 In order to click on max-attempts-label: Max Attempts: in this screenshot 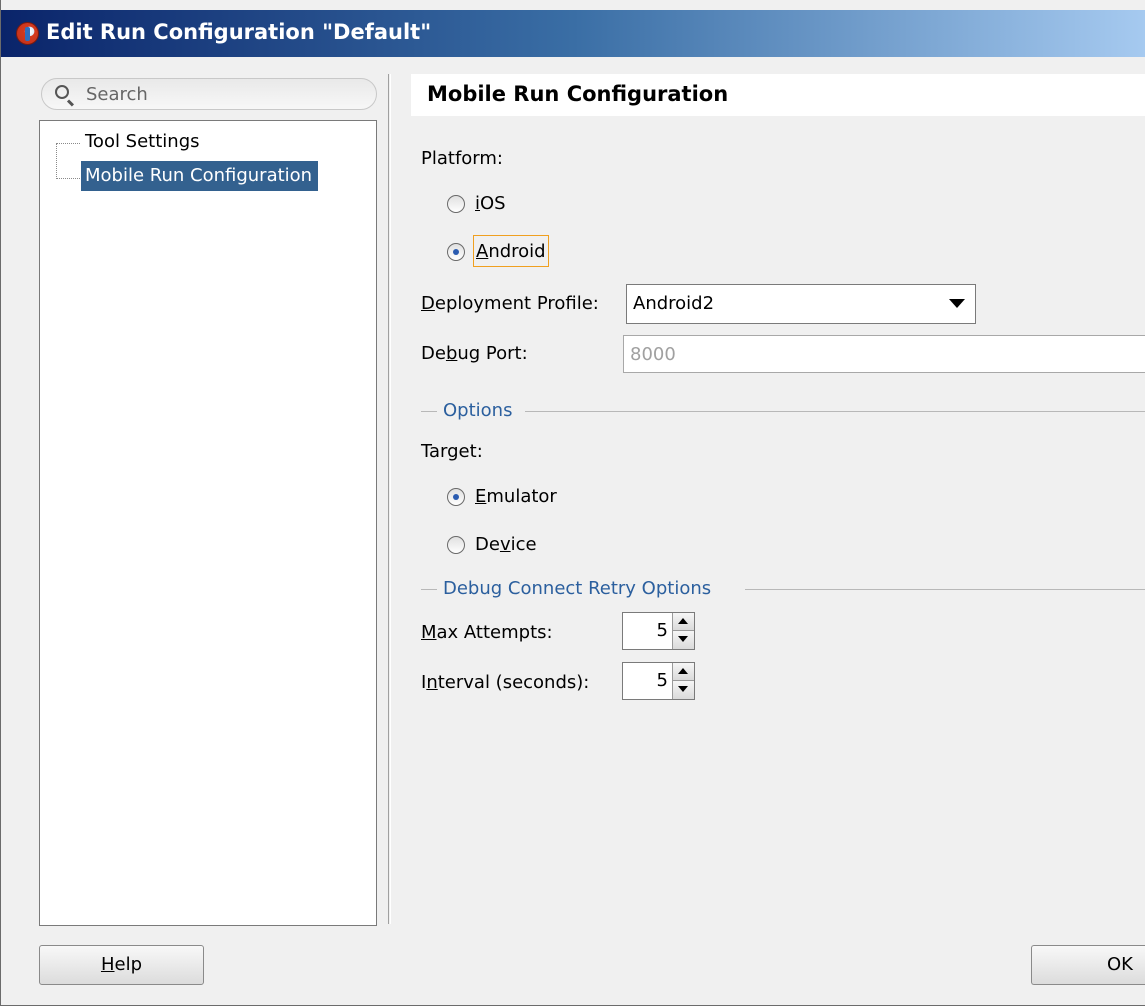, I will do `click(487, 633)`.